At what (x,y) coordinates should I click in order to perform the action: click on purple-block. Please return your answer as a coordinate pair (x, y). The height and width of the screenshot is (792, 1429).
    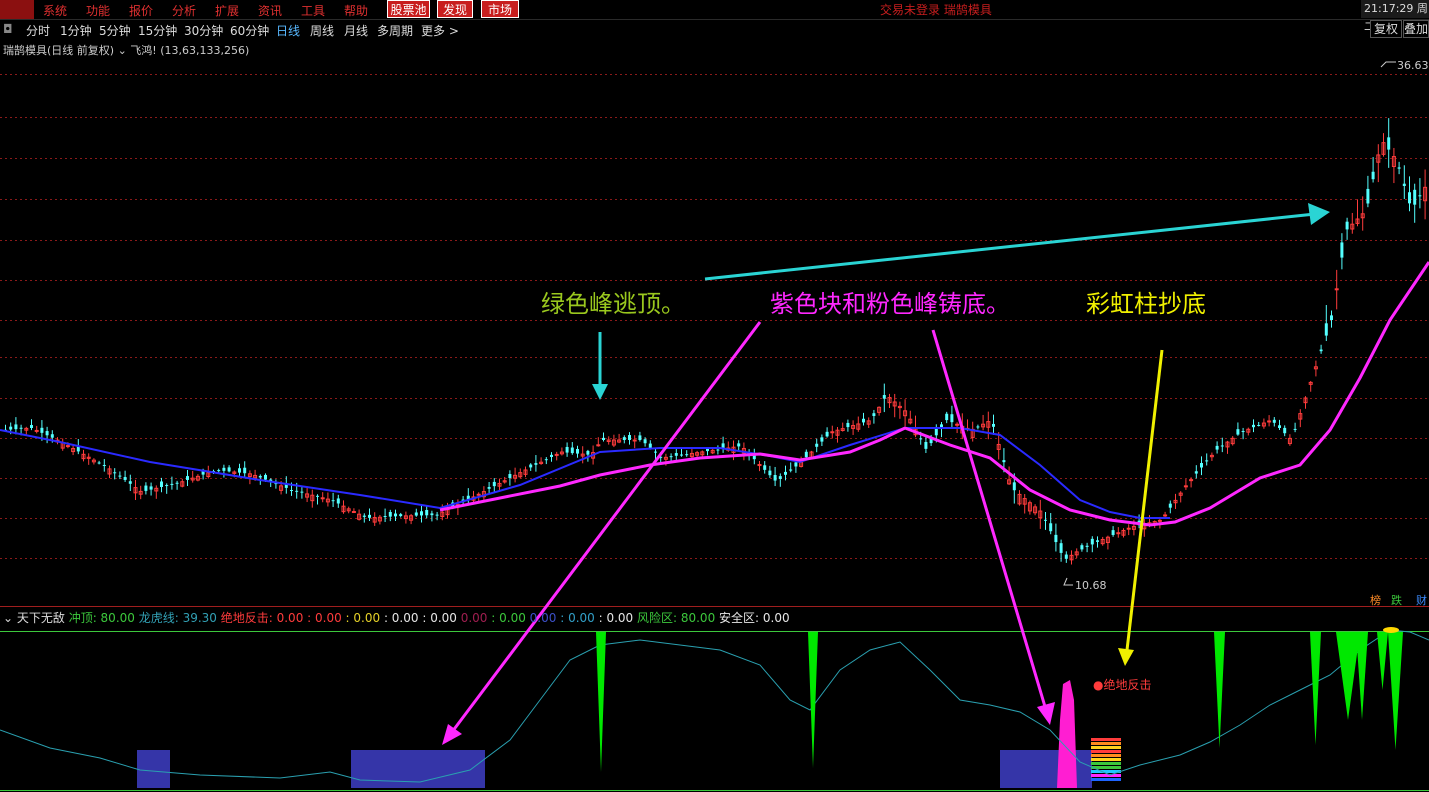
    Looking at the image, I should click on (153, 769).